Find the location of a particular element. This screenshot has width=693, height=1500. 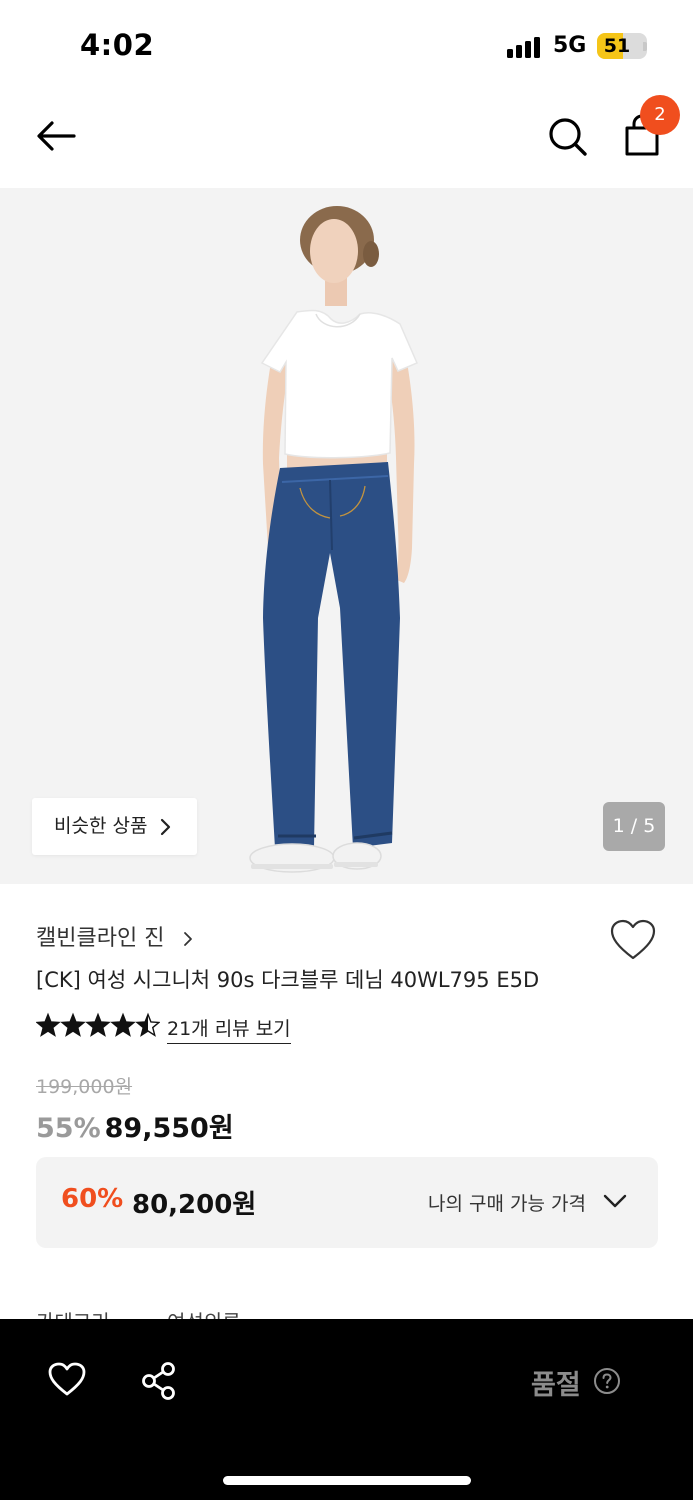

sale-price-row: 55% 89,550원 is located at coordinates (135, 1125).